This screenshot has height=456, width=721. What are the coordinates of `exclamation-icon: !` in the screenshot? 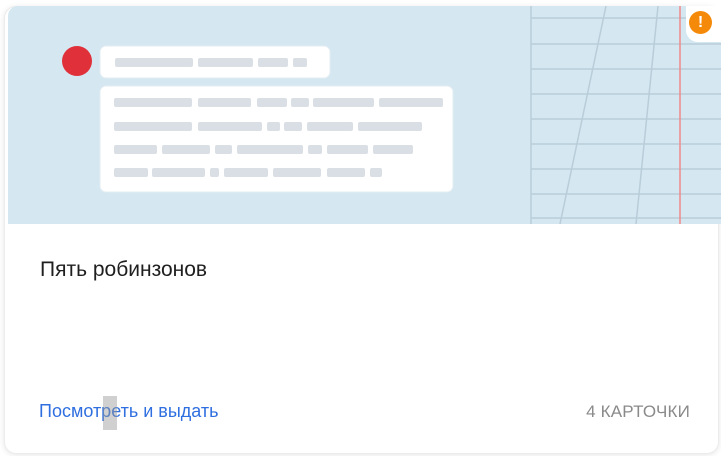 It's located at (700, 22).